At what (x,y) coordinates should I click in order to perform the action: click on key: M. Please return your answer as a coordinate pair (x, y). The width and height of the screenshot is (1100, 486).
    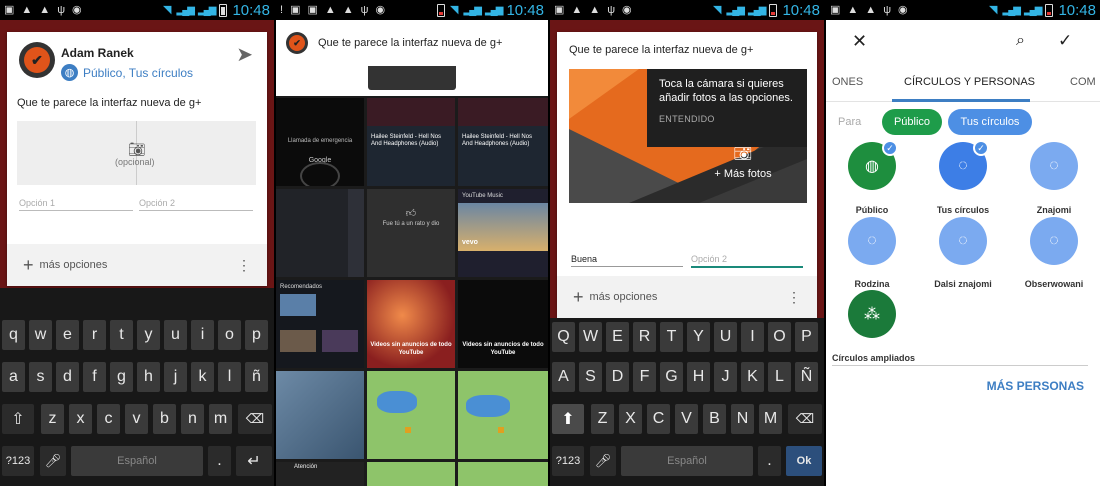
    Looking at the image, I should click on (770, 419).